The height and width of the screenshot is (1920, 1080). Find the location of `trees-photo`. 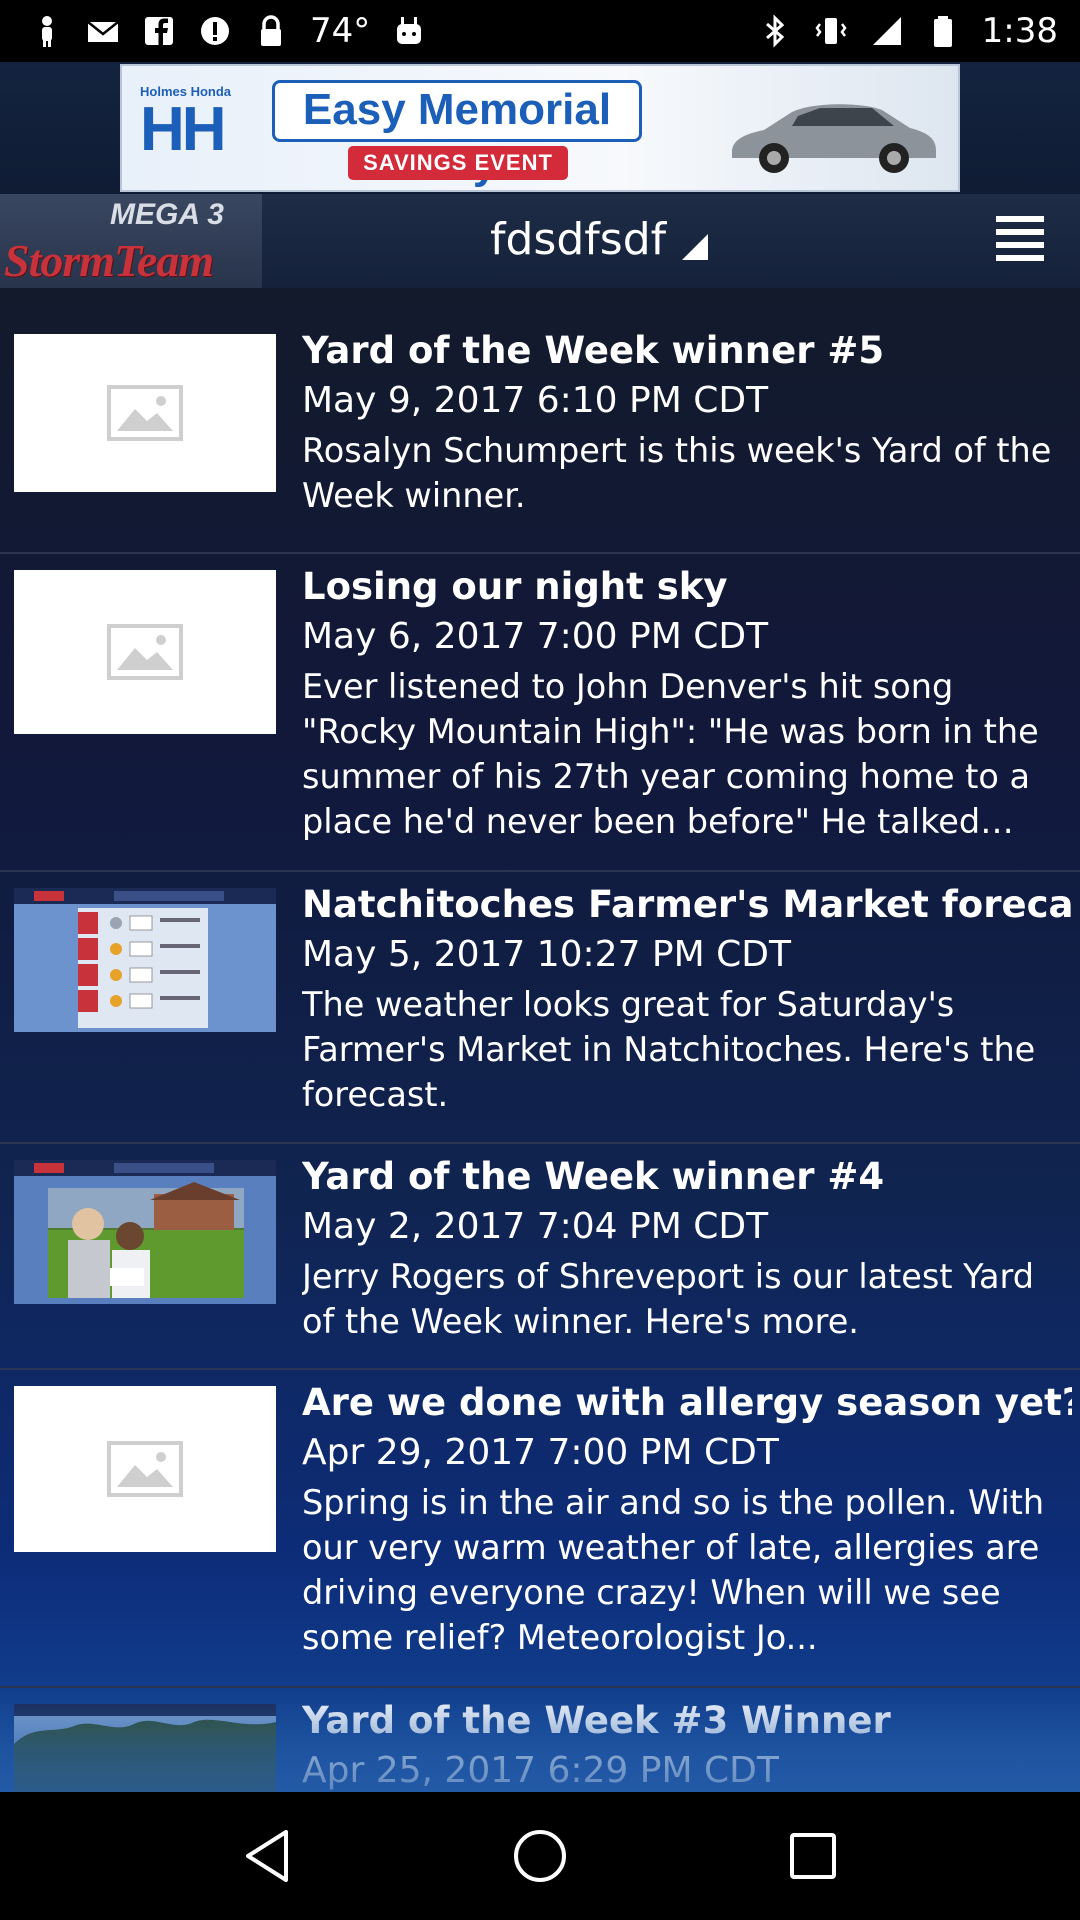

trees-photo is located at coordinates (145, 1748).